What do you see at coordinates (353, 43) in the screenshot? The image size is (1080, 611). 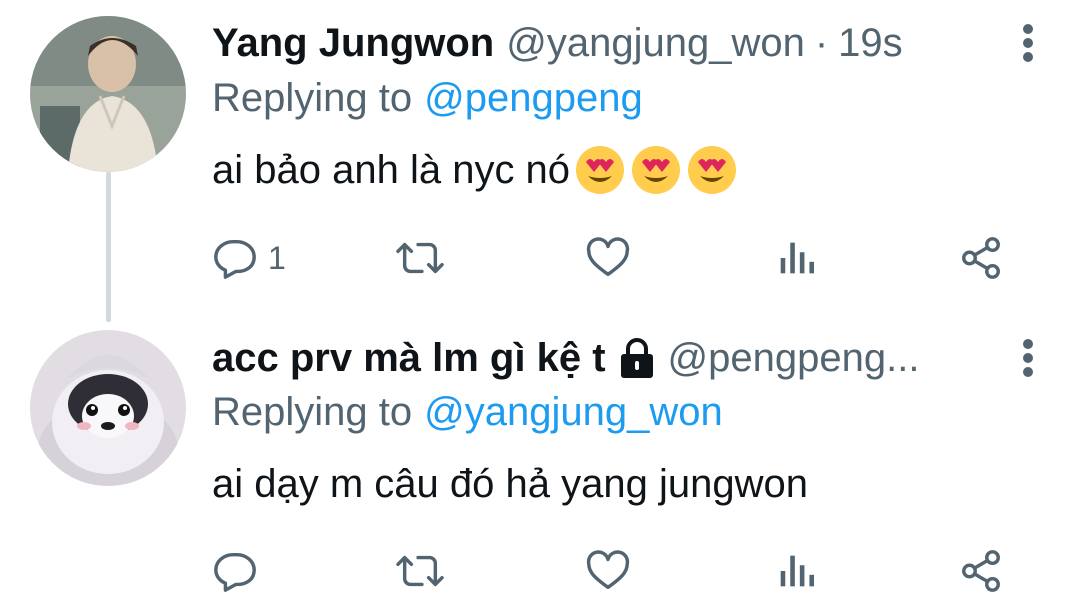 I see `display-name: Yang Jungwon` at bounding box center [353, 43].